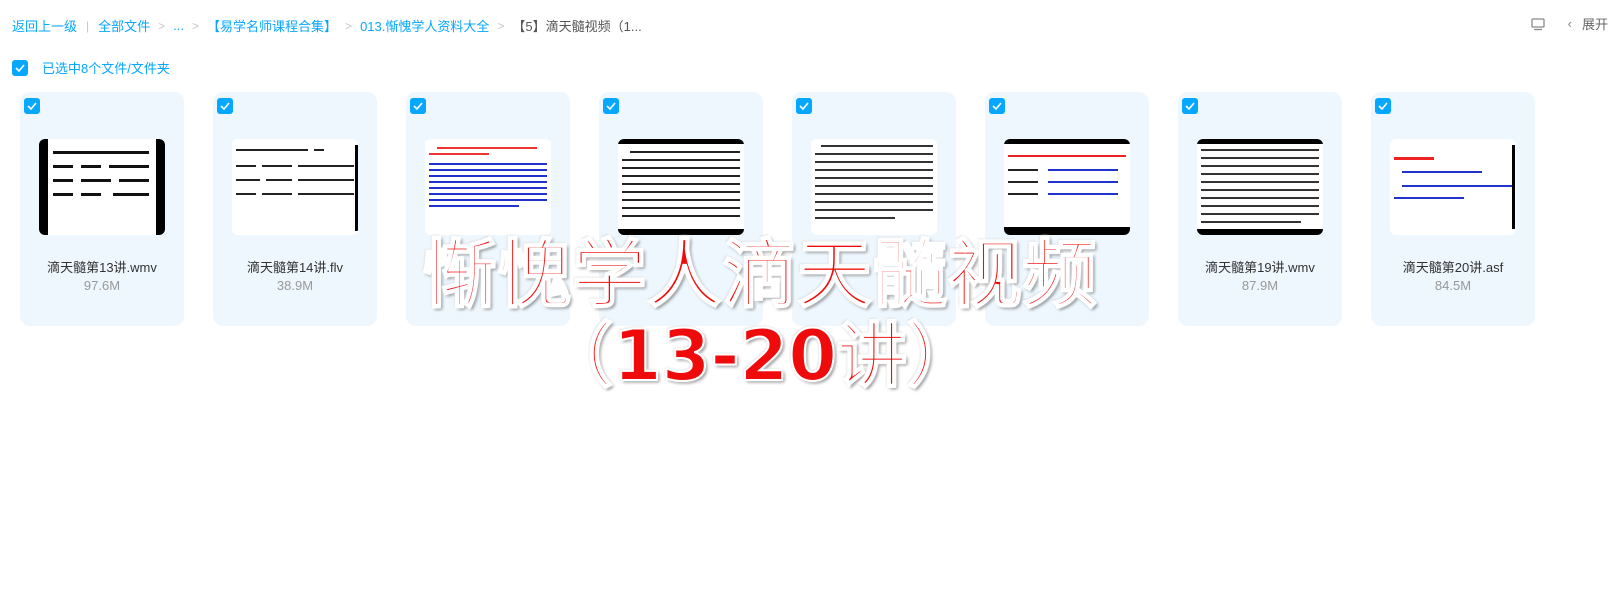 Image resolution: width=1622 pixels, height=616 pixels. What do you see at coordinates (1538, 24) in the screenshot?
I see `monitor-icon` at bounding box center [1538, 24].